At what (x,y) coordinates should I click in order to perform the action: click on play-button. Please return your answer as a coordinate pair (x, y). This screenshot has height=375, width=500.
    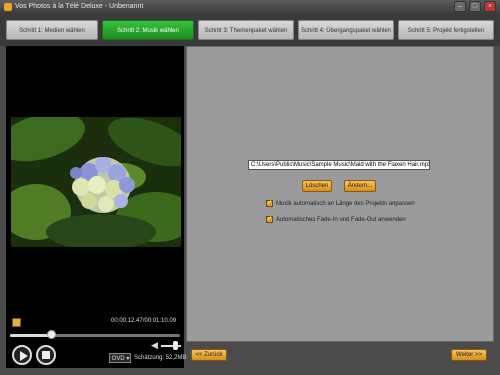
    Looking at the image, I should click on (22, 355).